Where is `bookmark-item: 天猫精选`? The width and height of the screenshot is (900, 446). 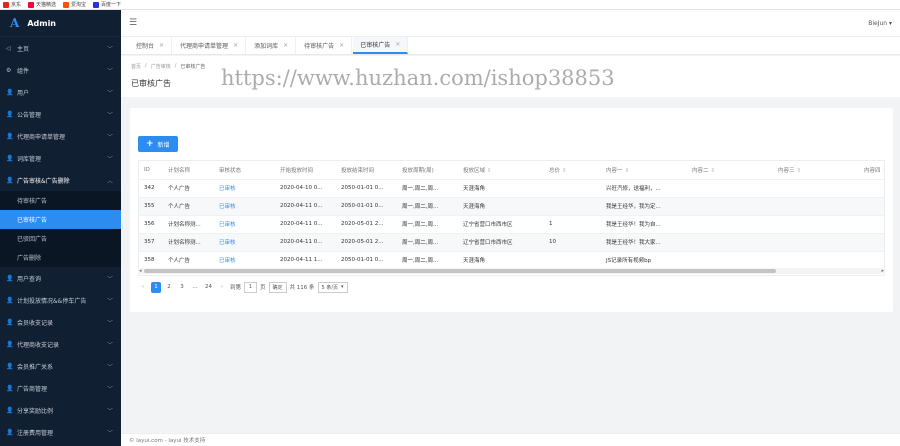
bookmark-item: 天猫精选 is located at coordinates (42, 4).